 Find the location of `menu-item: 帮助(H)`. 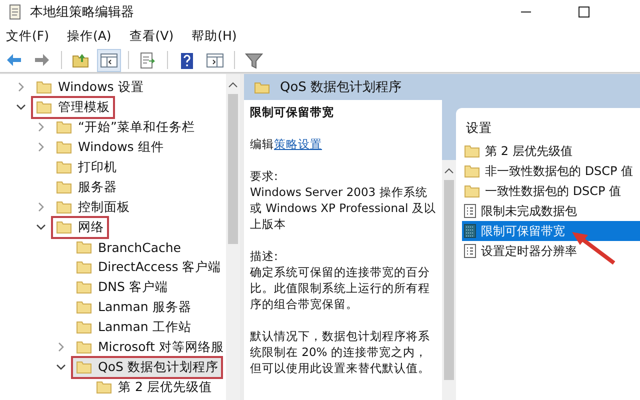

menu-item: 帮助(H) is located at coordinates (214, 36).